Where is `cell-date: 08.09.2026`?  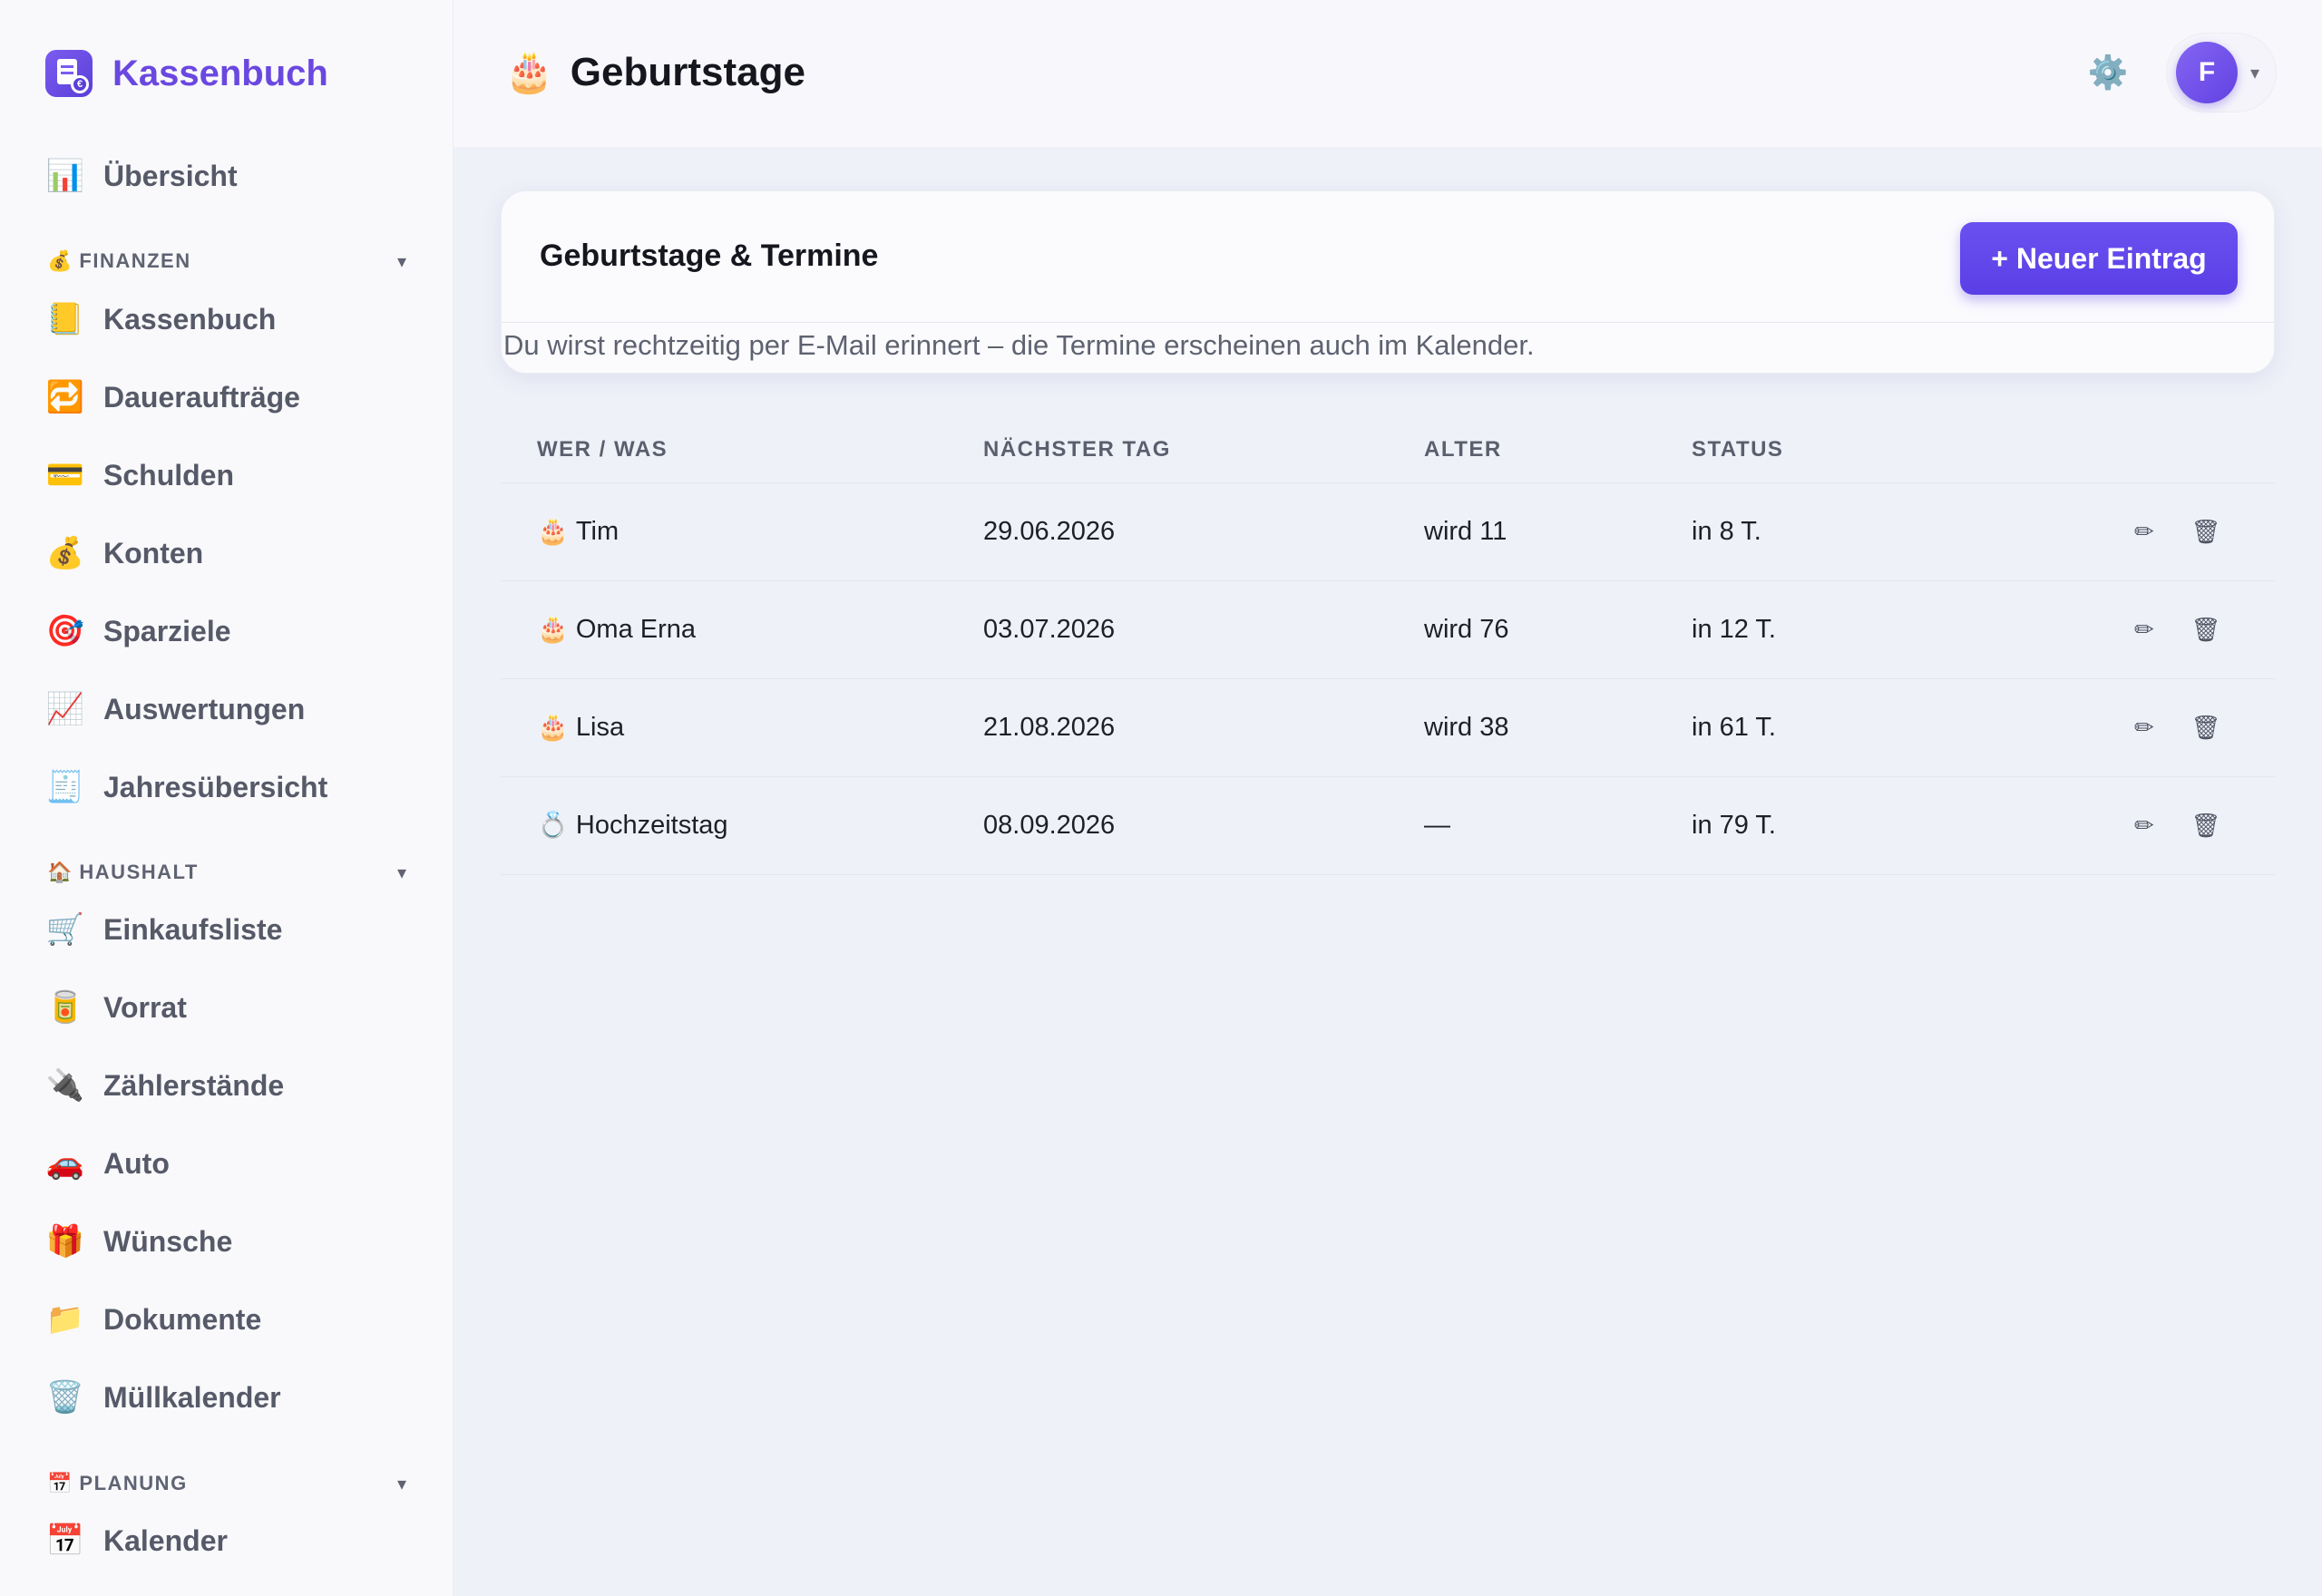
cell-date: 08.09.2026 is located at coordinates (1049, 825).